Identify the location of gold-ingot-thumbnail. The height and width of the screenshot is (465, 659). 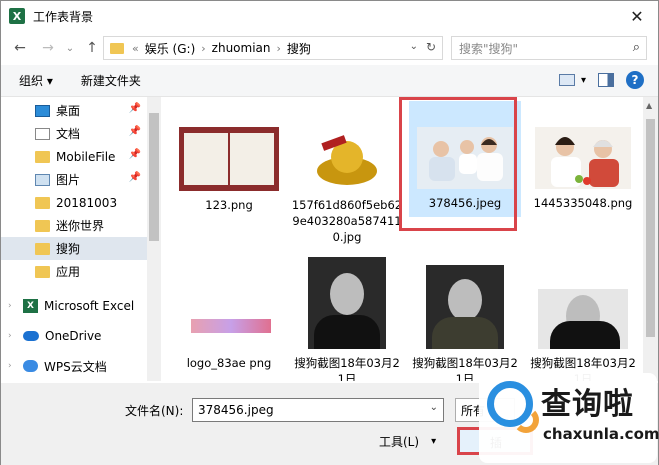
(347, 159).